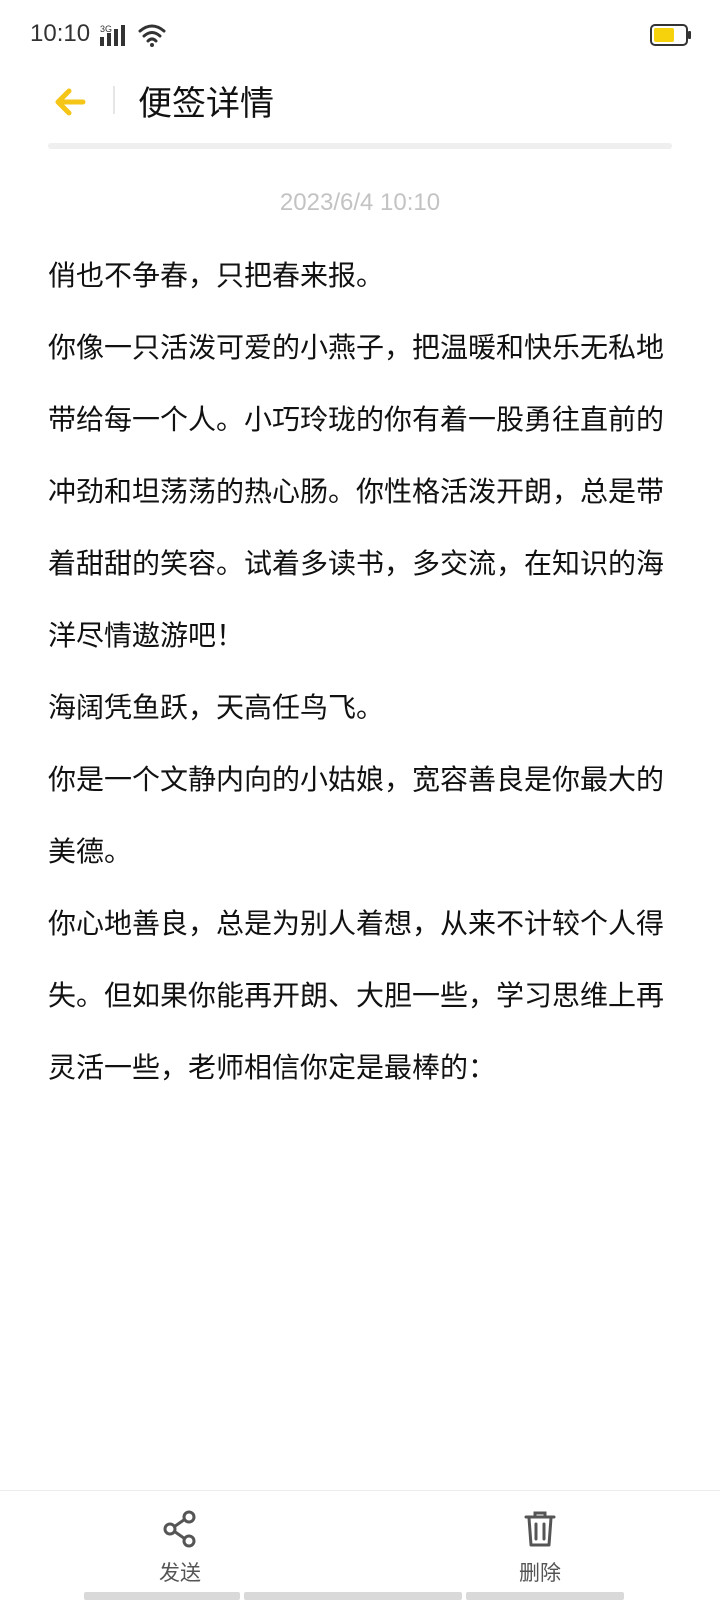 This screenshot has width=720, height=1601. I want to click on network-type-label: 3G, so click(106, 29).